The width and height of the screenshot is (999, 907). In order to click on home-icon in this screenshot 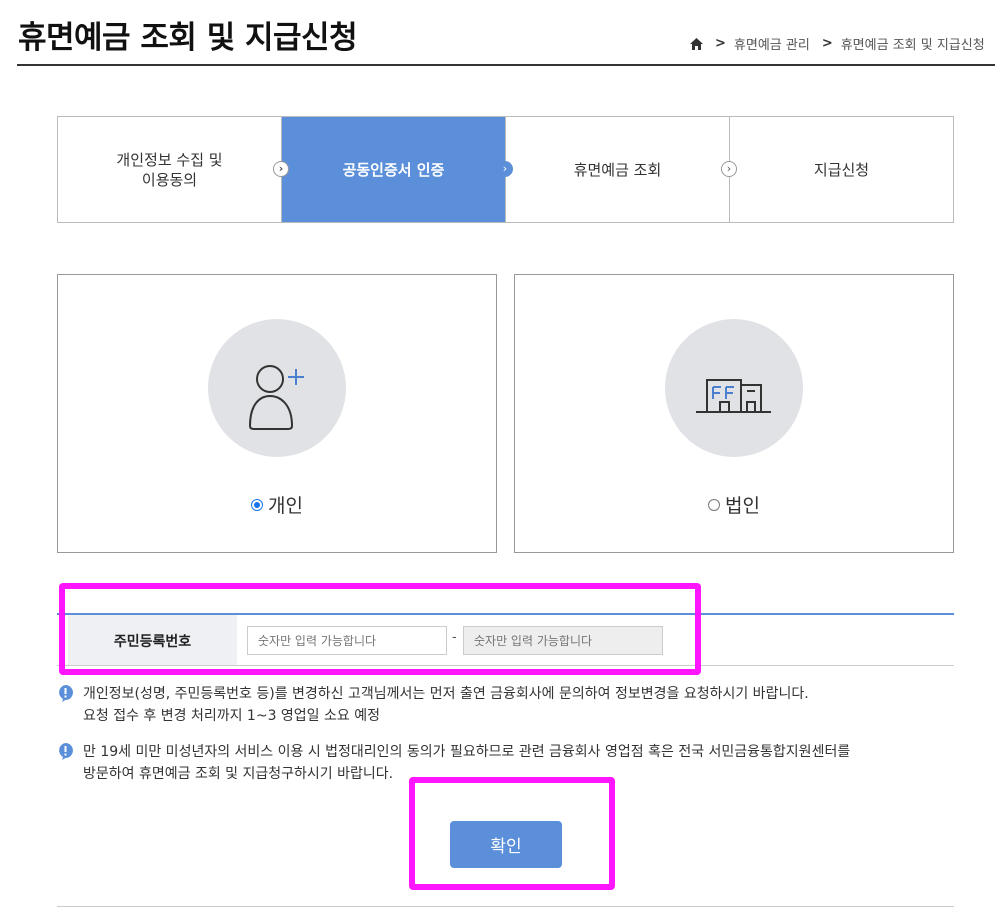, I will do `click(696, 43)`.